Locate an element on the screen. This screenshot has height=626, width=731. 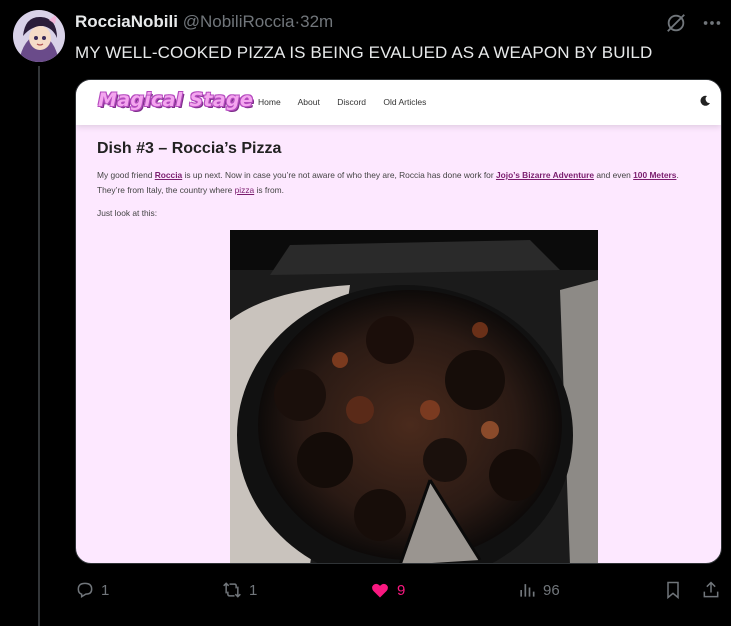
more-icon is located at coordinates (712, 23).